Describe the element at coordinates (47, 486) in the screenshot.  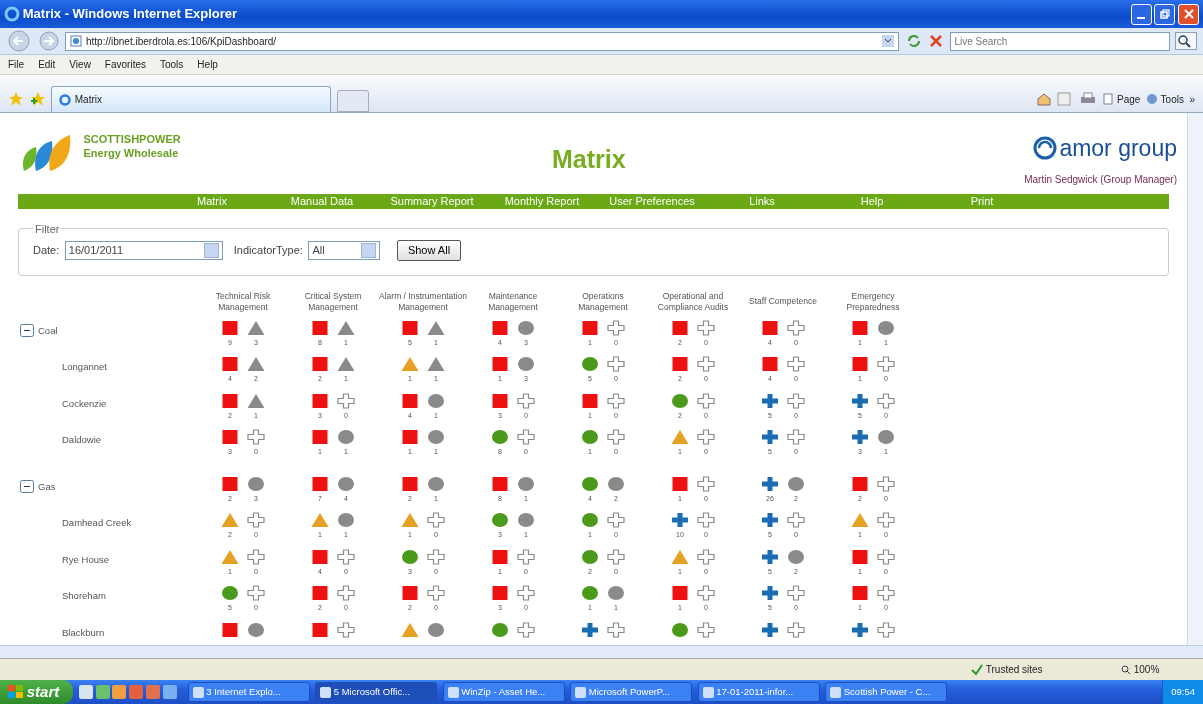
I see `group-label: Gas` at that location.